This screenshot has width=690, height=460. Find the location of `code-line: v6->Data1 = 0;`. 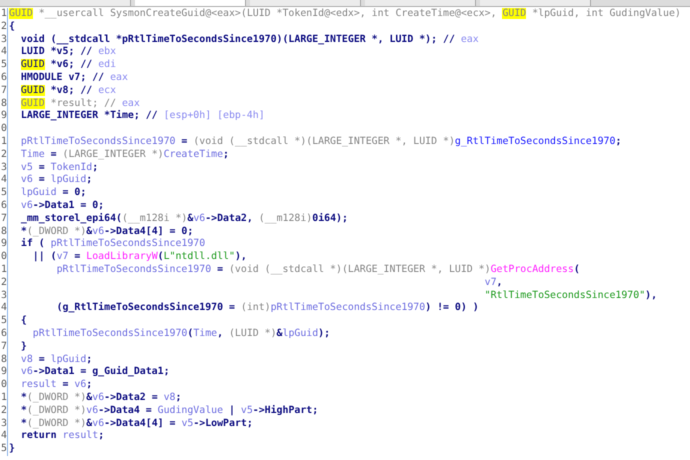

code-line: v6->Data1 = 0; is located at coordinates (62, 206).